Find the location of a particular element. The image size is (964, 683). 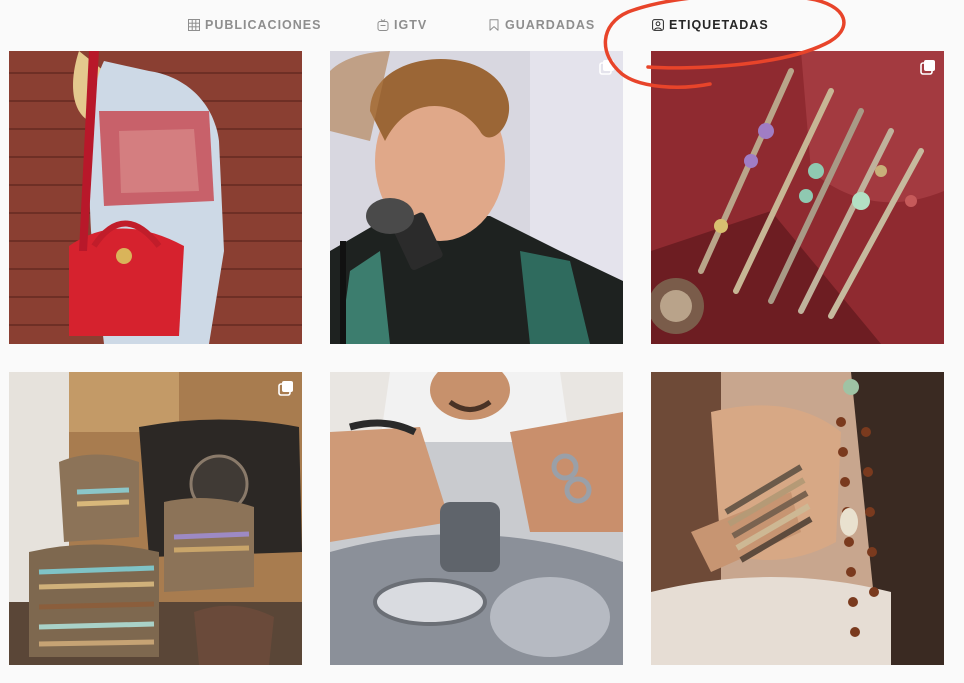

profile-tabs: PUBLICACIONES IGTV GUARDADAS ETIQUETADAS is located at coordinates (482, 25).